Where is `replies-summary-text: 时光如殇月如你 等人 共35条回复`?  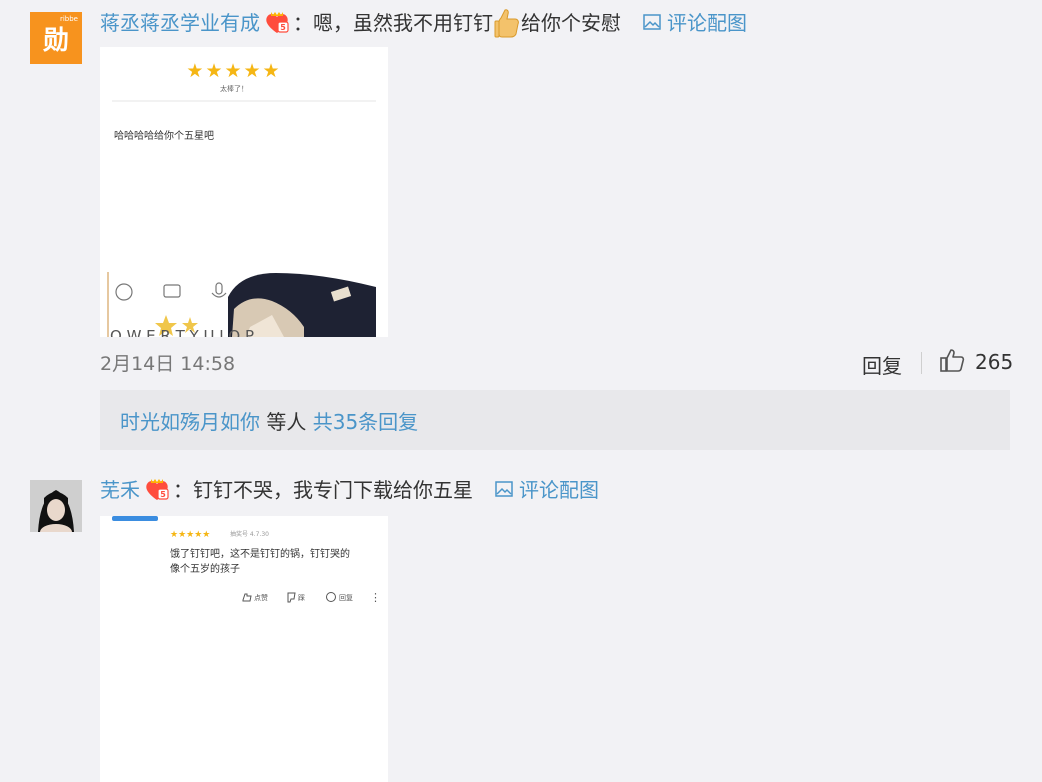 replies-summary-text: 时光如殇月如你 等人 共35条回复 is located at coordinates (269, 420).